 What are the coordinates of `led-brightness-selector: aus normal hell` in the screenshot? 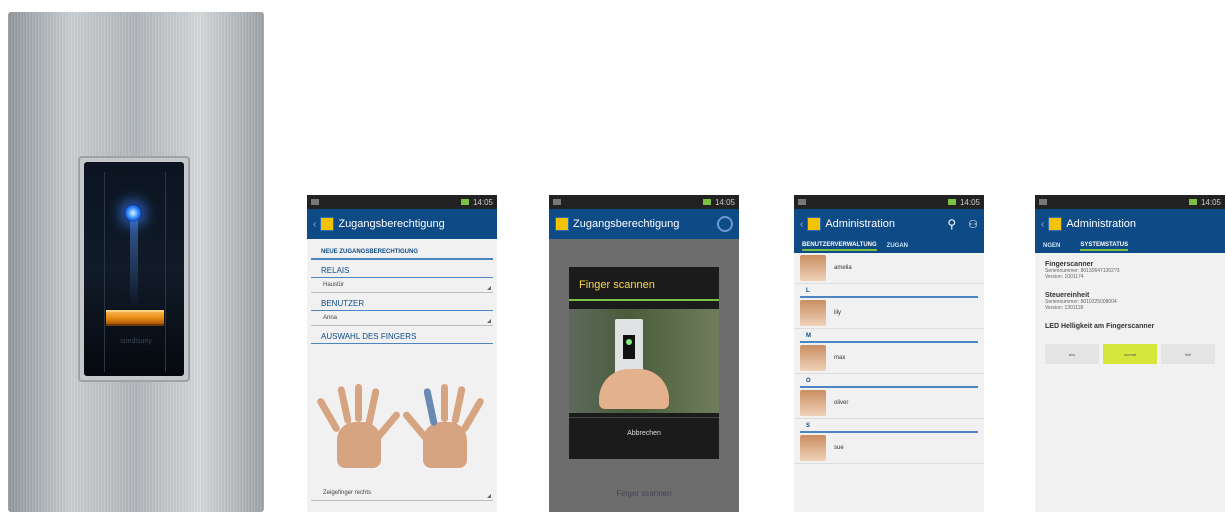 It's located at (1130, 354).